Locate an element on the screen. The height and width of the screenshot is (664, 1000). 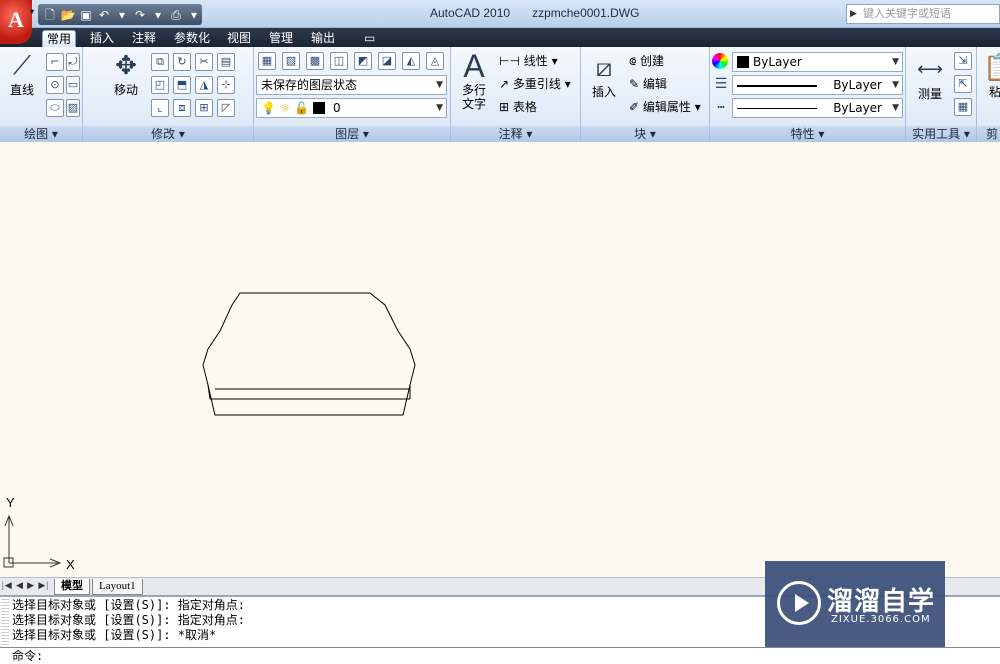
tab-view: 视图 is located at coordinates (239, 38).